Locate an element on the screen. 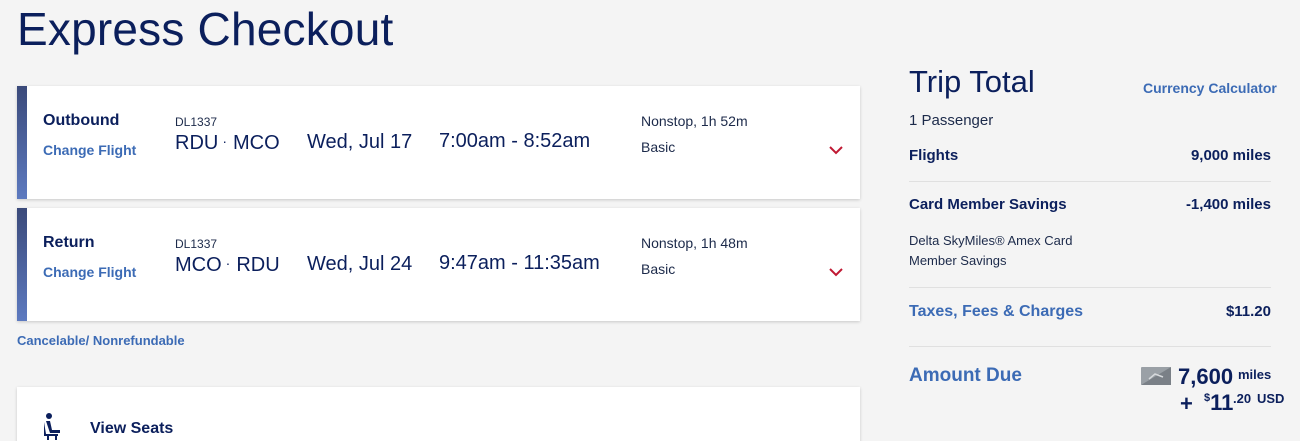 The image size is (1300, 441). taxes-fees-link: Taxes, Fees & Charges is located at coordinates (996, 312).